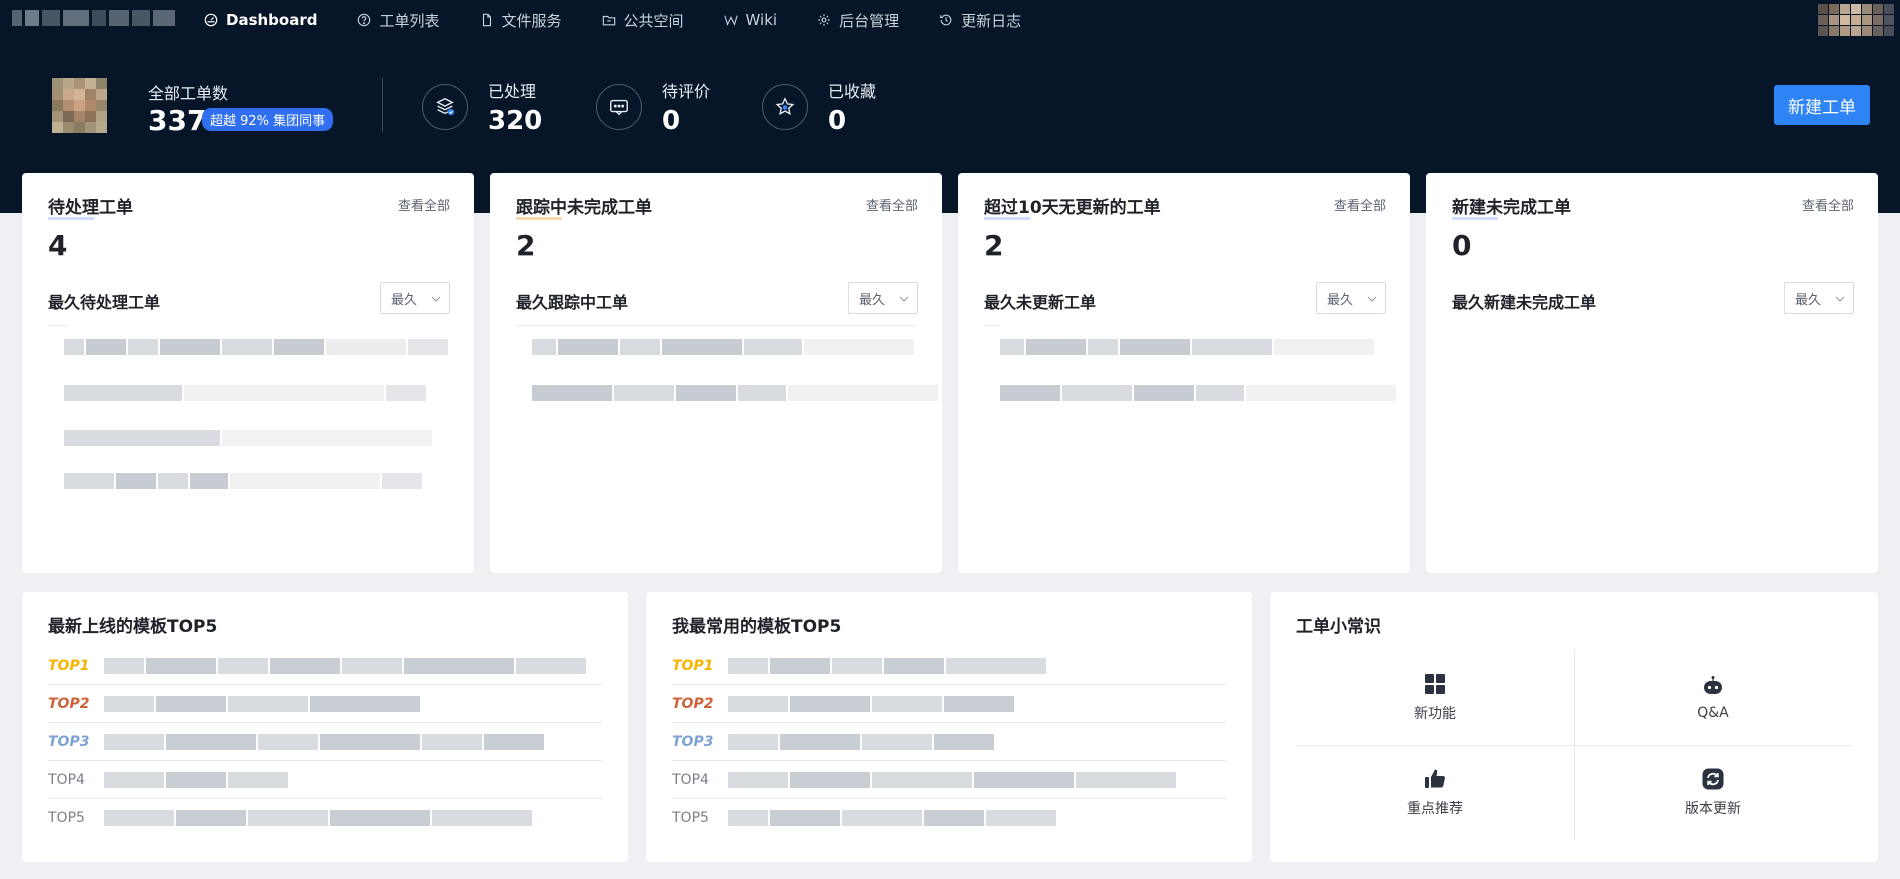 The height and width of the screenshot is (879, 1900). What do you see at coordinates (761, 20) in the screenshot?
I see `nav-item-label: Wiki` at bounding box center [761, 20].